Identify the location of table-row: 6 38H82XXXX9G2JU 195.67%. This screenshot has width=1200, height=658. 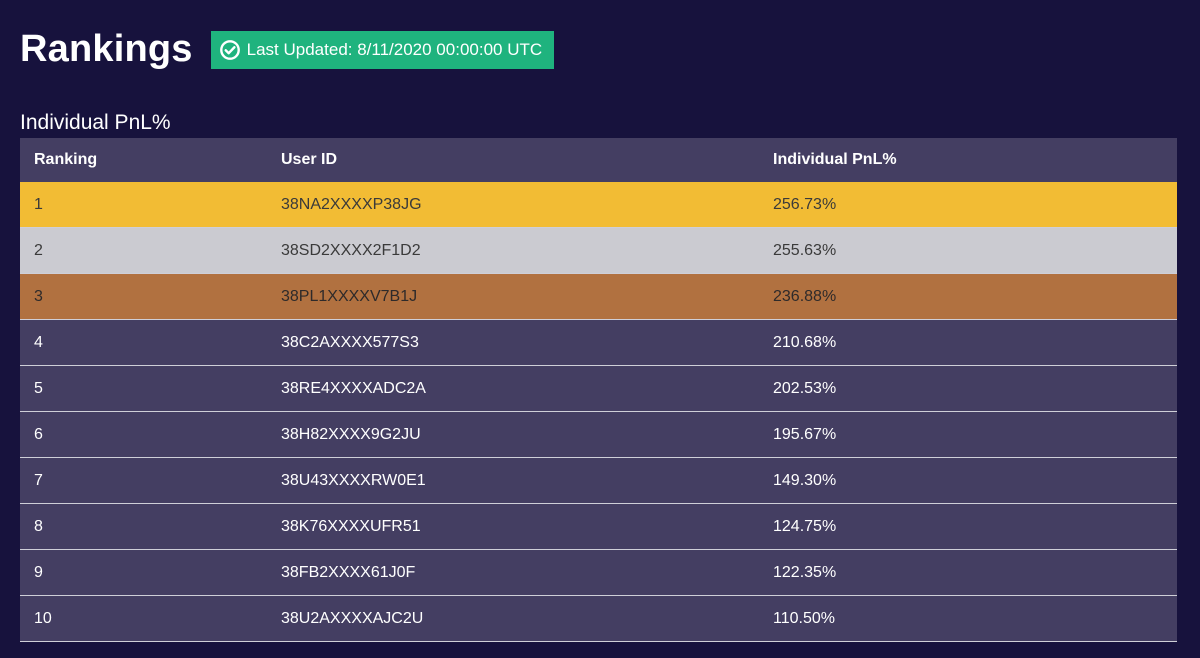
(598, 435).